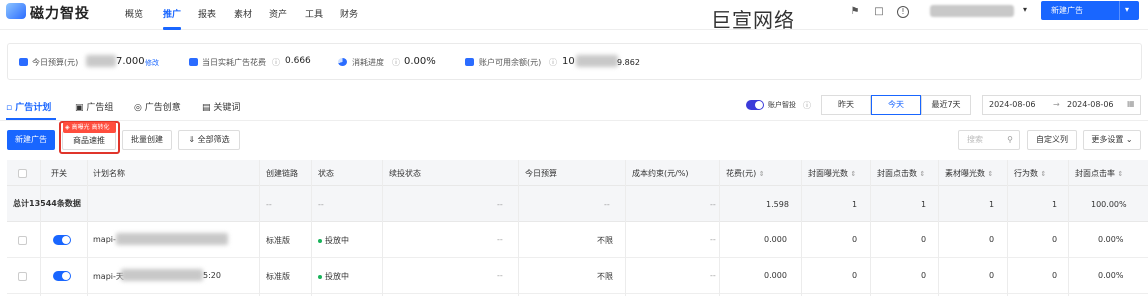 Image resolution: width=1148 pixels, height=296 pixels. What do you see at coordinates (846, 105) in the screenshot?
I see `date-yesterday-button: 昨天` at bounding box center [846, 105].